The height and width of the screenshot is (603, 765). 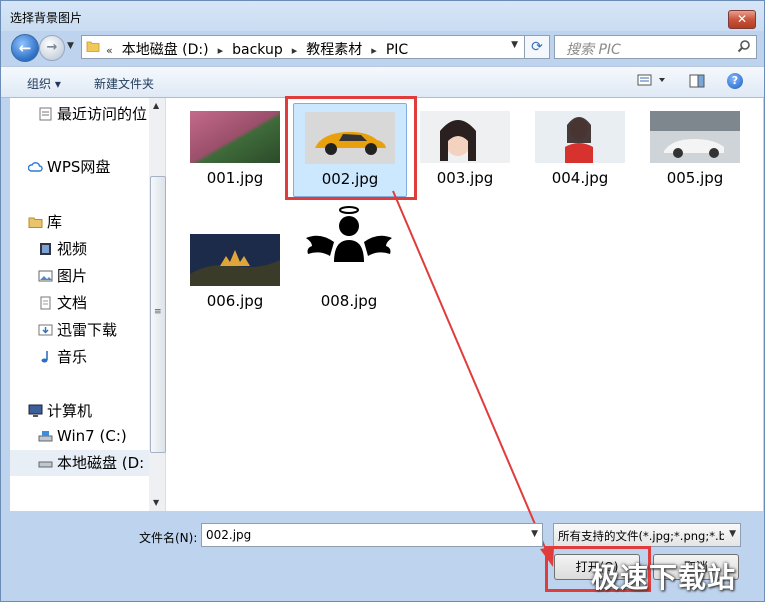 I want to click on filetype-select: 所有支持的文件(*.jpg;*.png;*.b ▼, so click(x=647, y=535).